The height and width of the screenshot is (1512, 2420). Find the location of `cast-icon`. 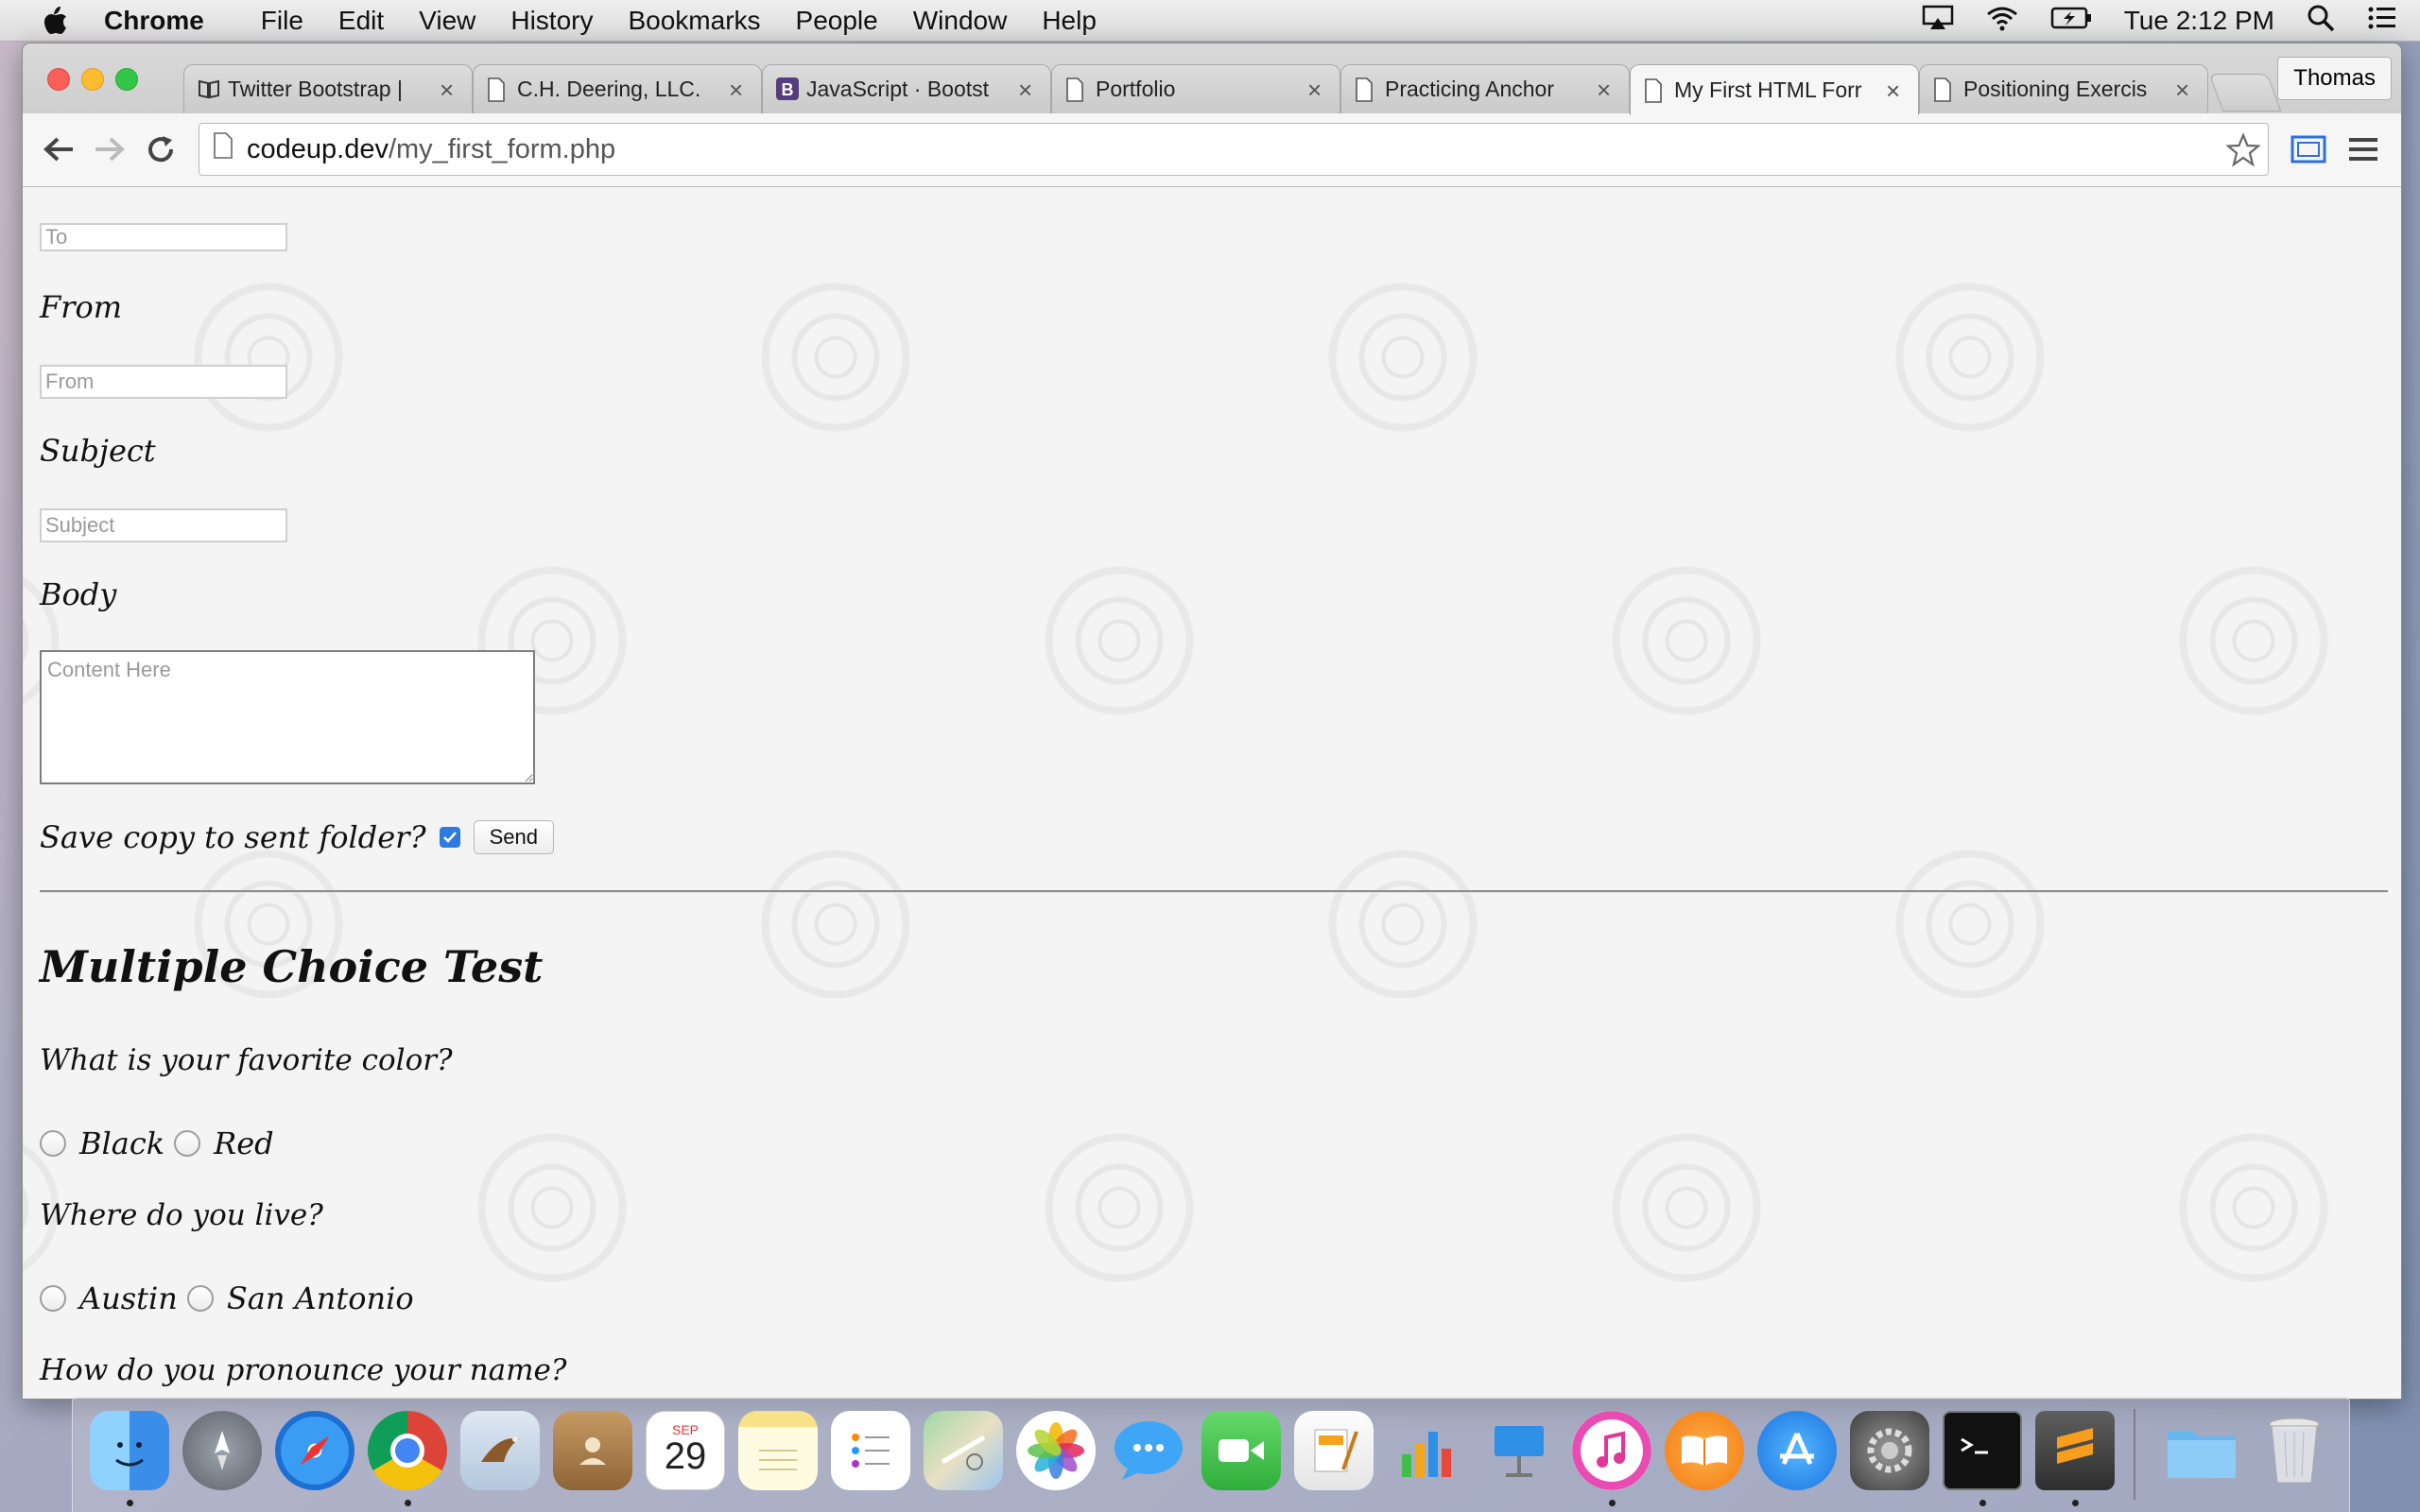

cast-icon is located at coordinates (2308, 149).